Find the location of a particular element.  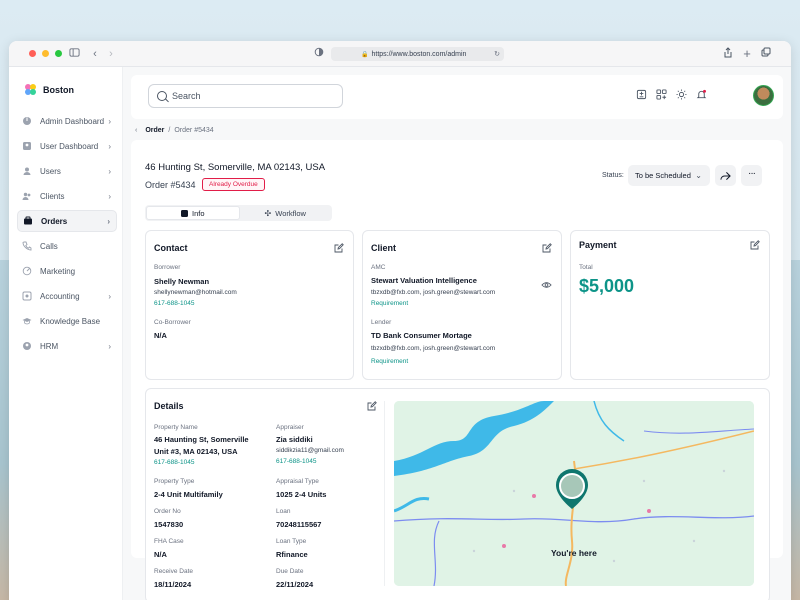

property-type-value: 2-4 Unit Multifamily is located at coordinates (188, 494).